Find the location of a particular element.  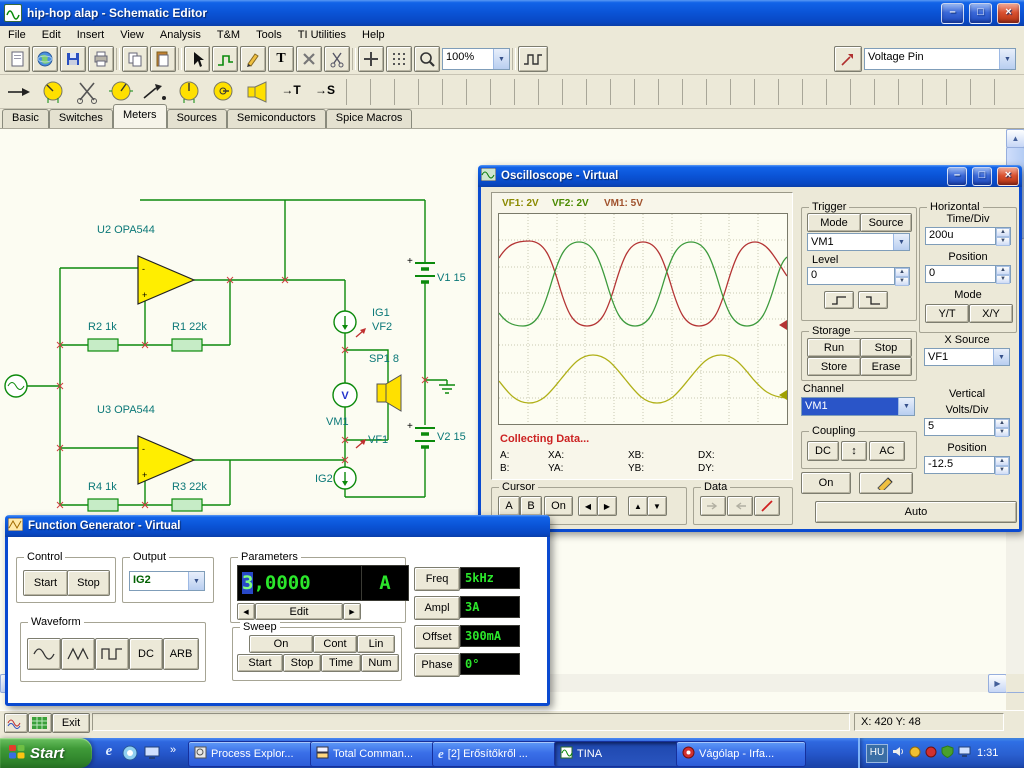

taskbar-button-tina: TINA is located at coordinates (619, 754).